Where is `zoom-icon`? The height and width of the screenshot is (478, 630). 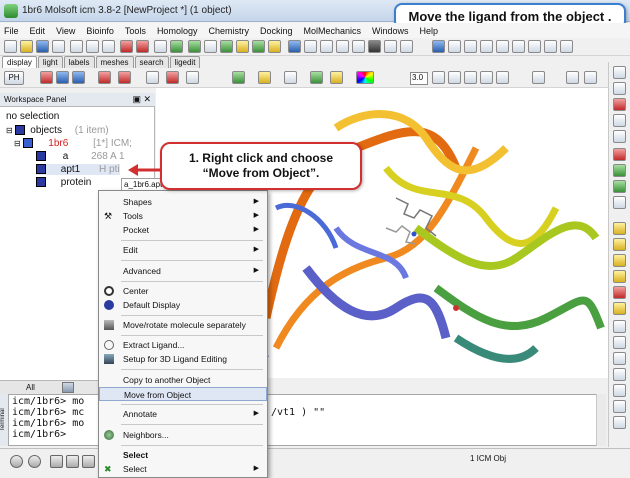 zoom-icon is located at coordinates (619, 120).